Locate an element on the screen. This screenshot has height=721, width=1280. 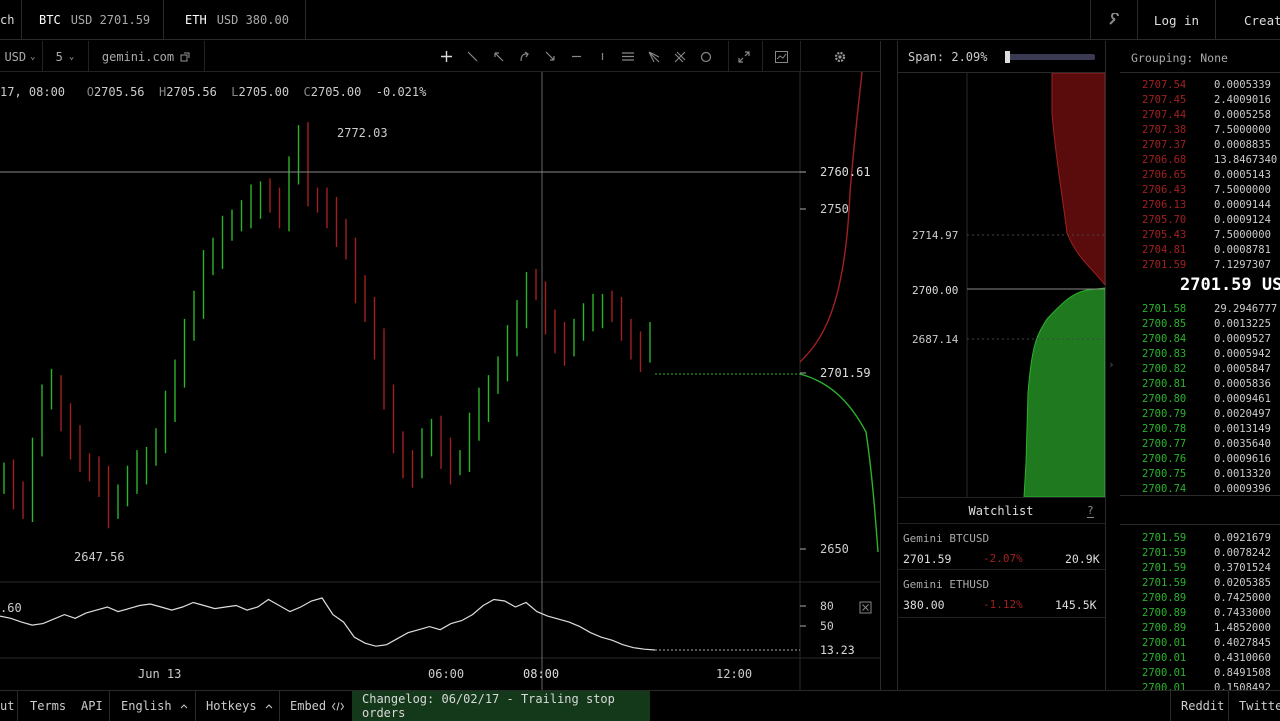
bid-row: 2700.81 0.0005836 is located at coordinates (1200, 383).